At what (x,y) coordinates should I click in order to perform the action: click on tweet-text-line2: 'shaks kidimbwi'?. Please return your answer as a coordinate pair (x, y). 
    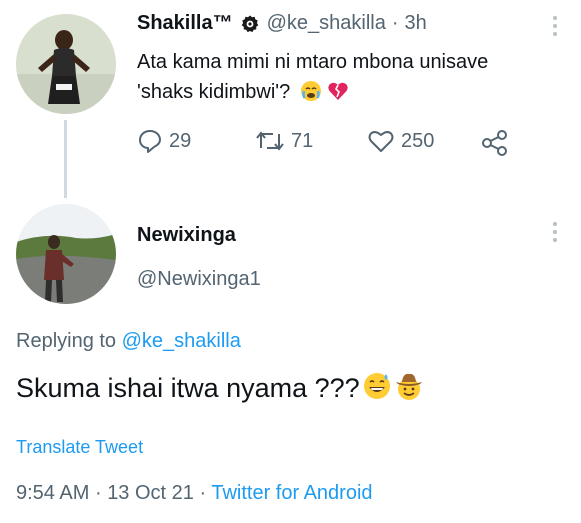
    Looking at the image, I should click on (312, 94).